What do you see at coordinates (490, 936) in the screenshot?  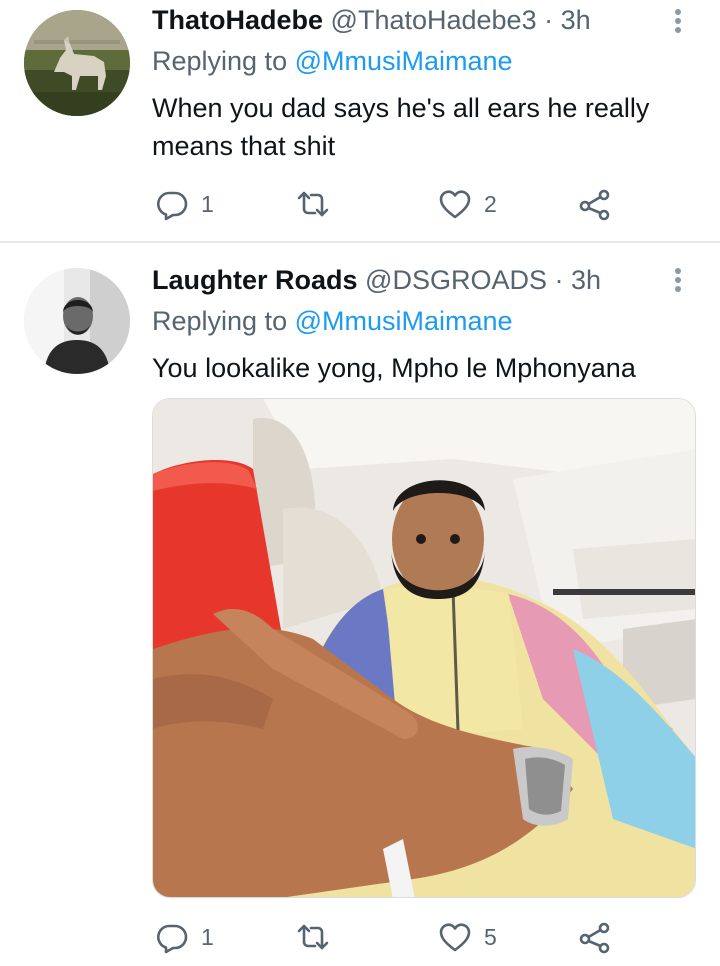 I see `like-count: 5` at bounding box center [490, 936].